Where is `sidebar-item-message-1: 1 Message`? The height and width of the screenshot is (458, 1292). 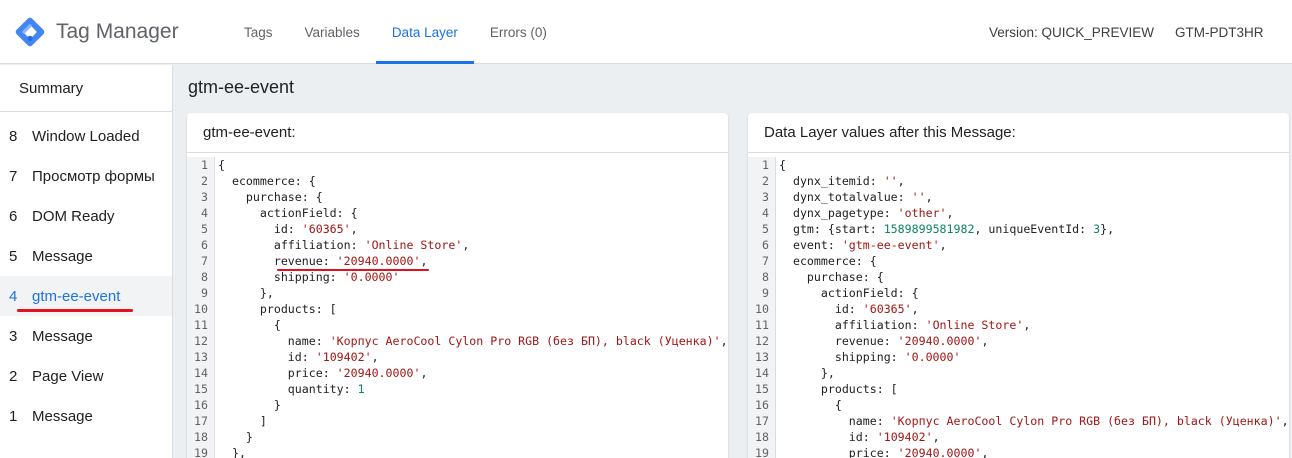
sidebar-item-message-1: 1 Message is located at coordinates (86, 416).